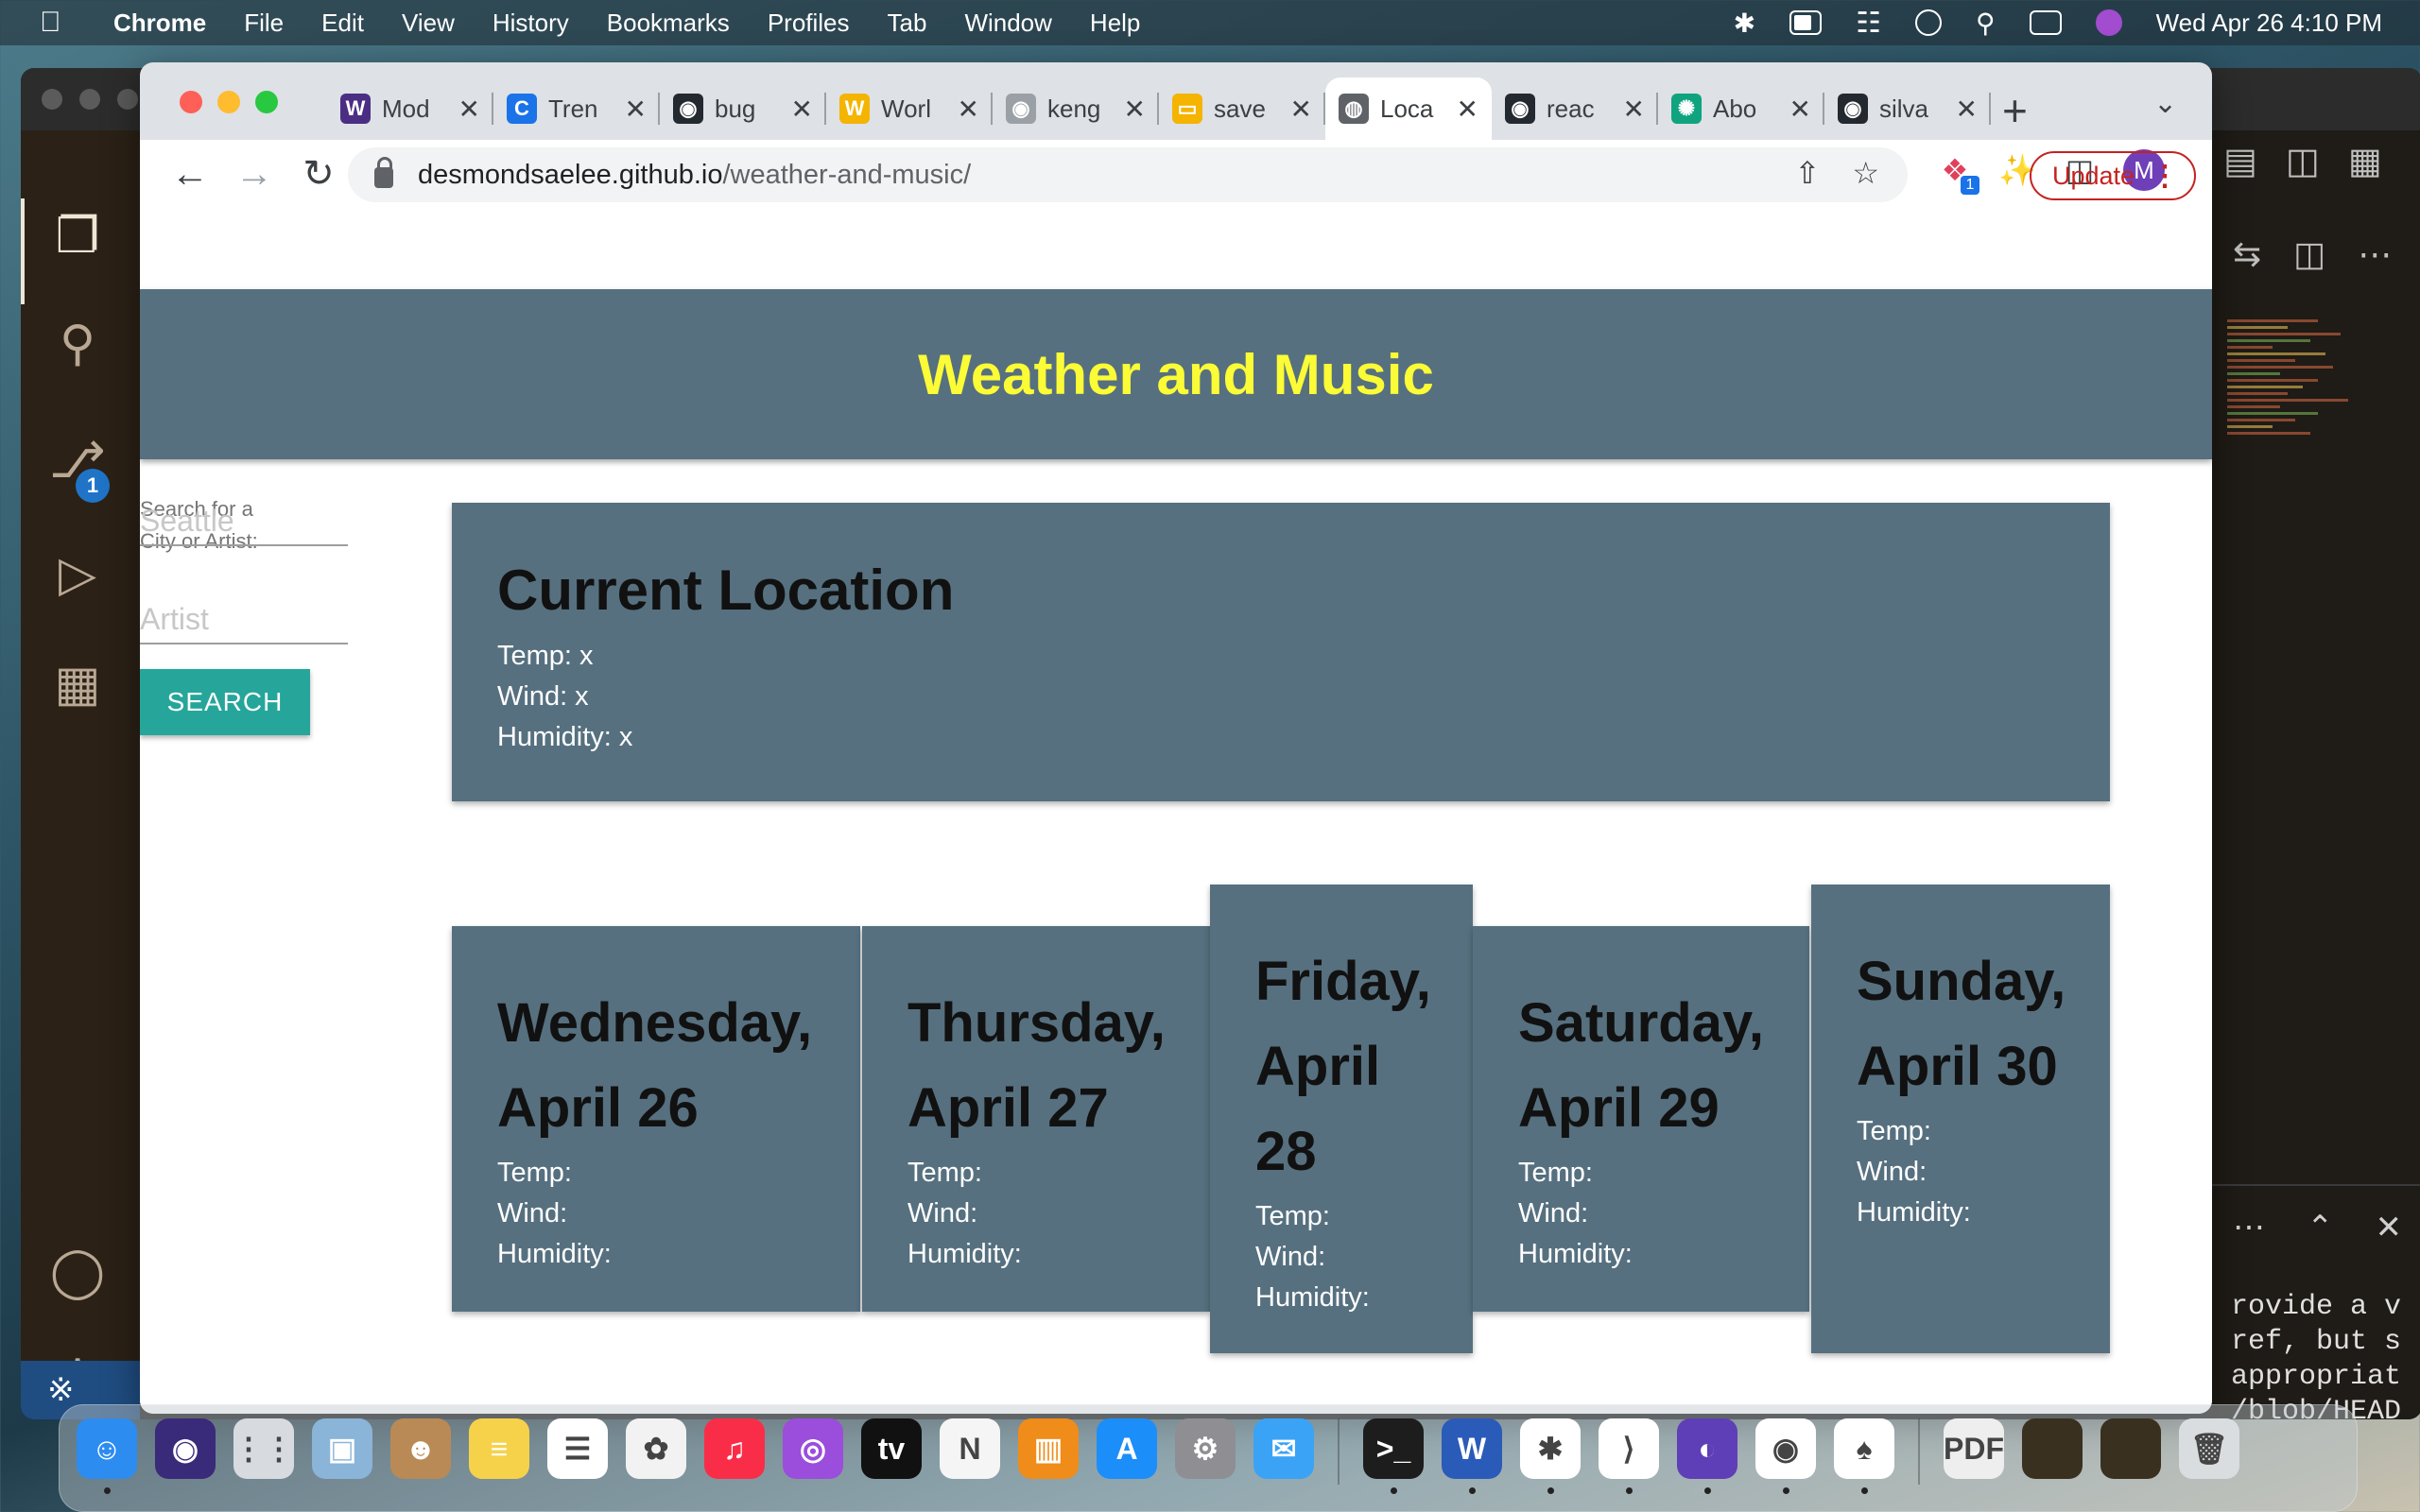  Describe the element at coordinates (656, 1448) in the screenshot. I see `photos-icon: ✿` at that location.